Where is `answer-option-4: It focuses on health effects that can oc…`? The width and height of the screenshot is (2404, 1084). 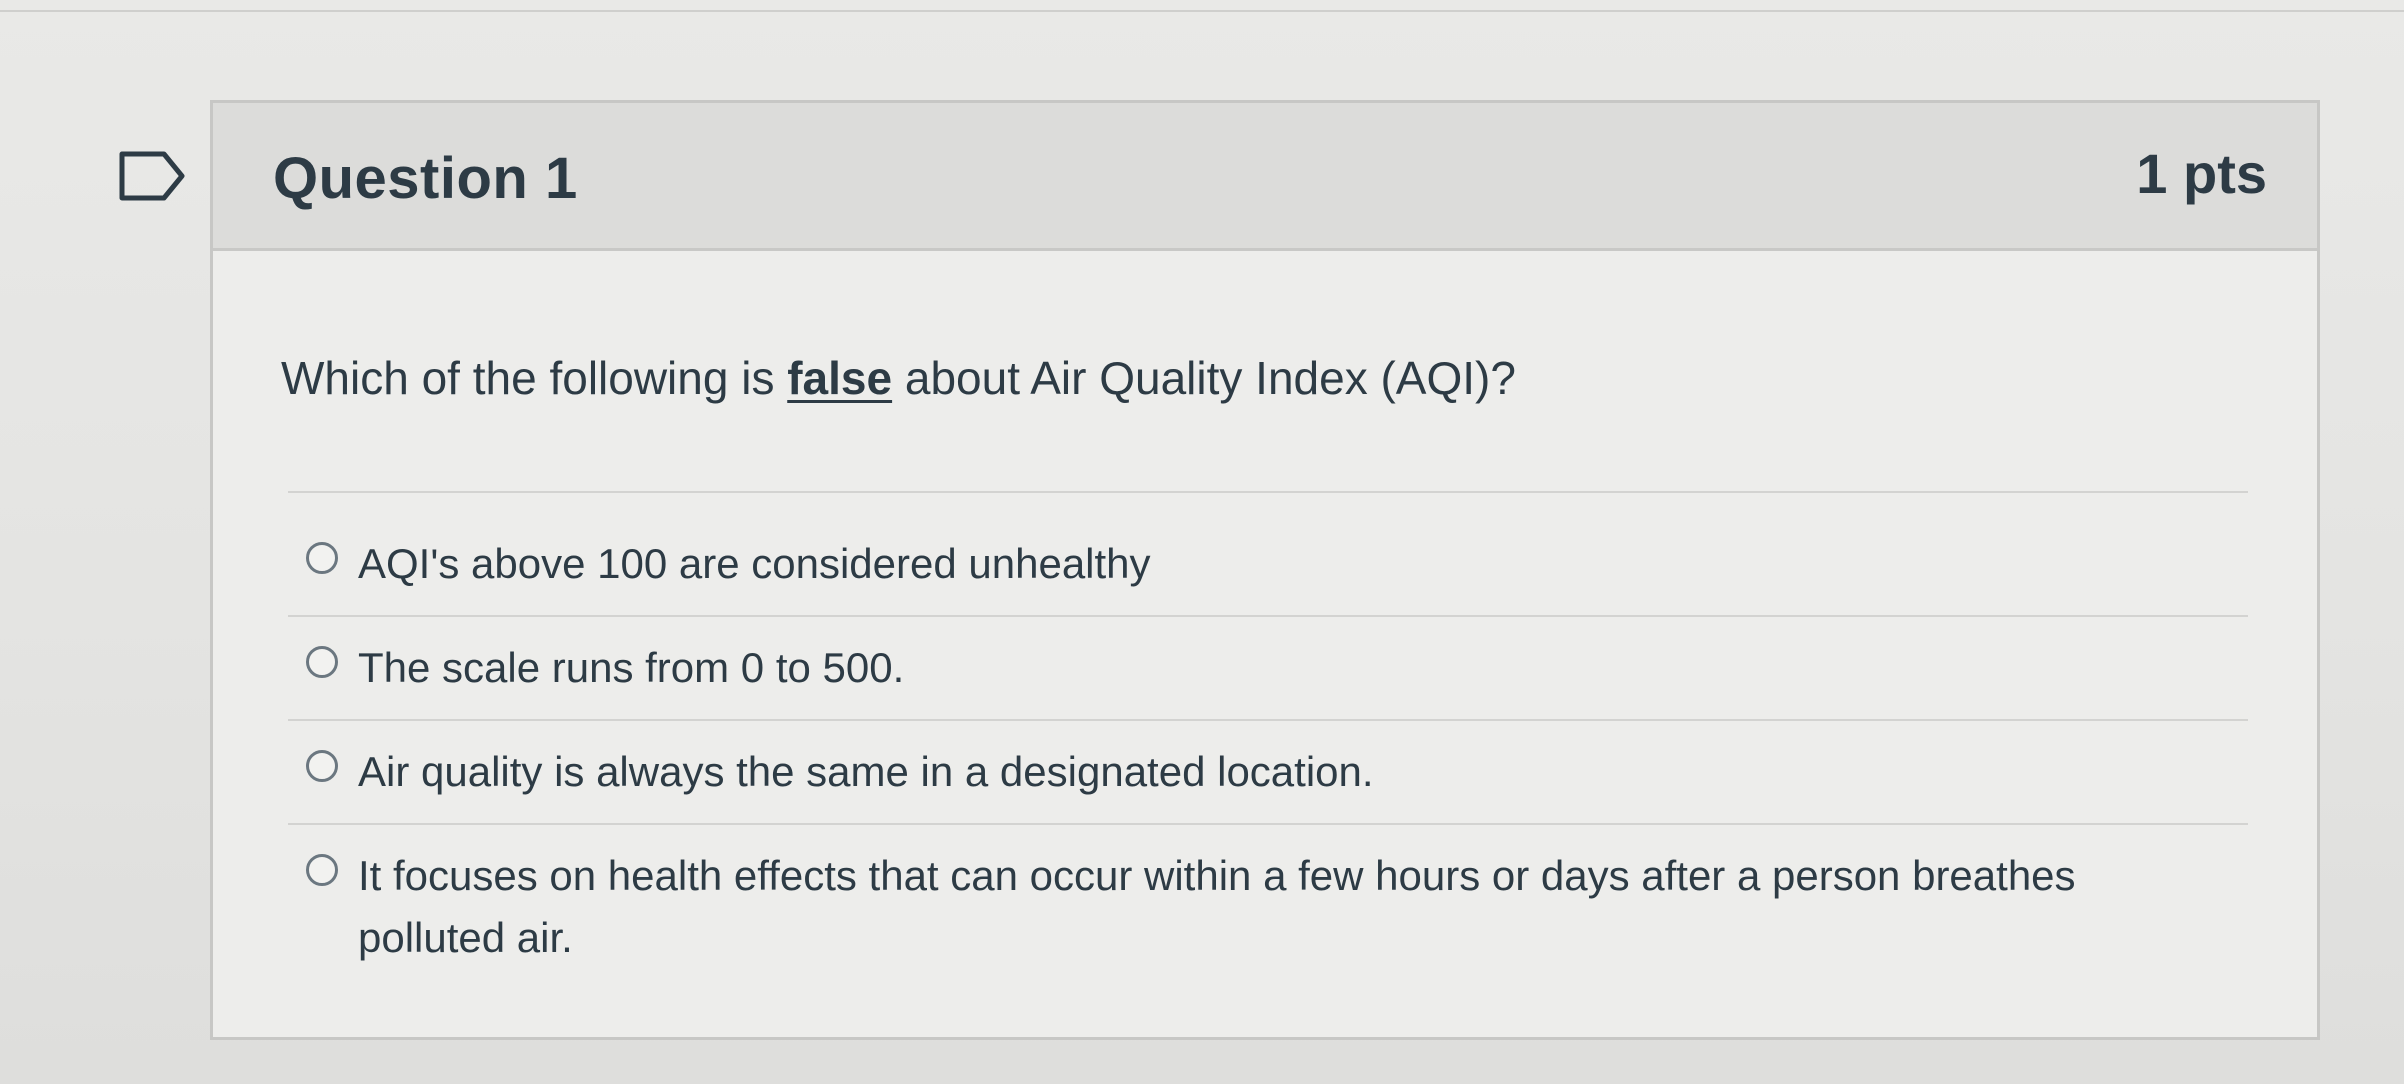
answer-option-4: It focuses on health effects that can oc… is located at coordinates (1268, 907).